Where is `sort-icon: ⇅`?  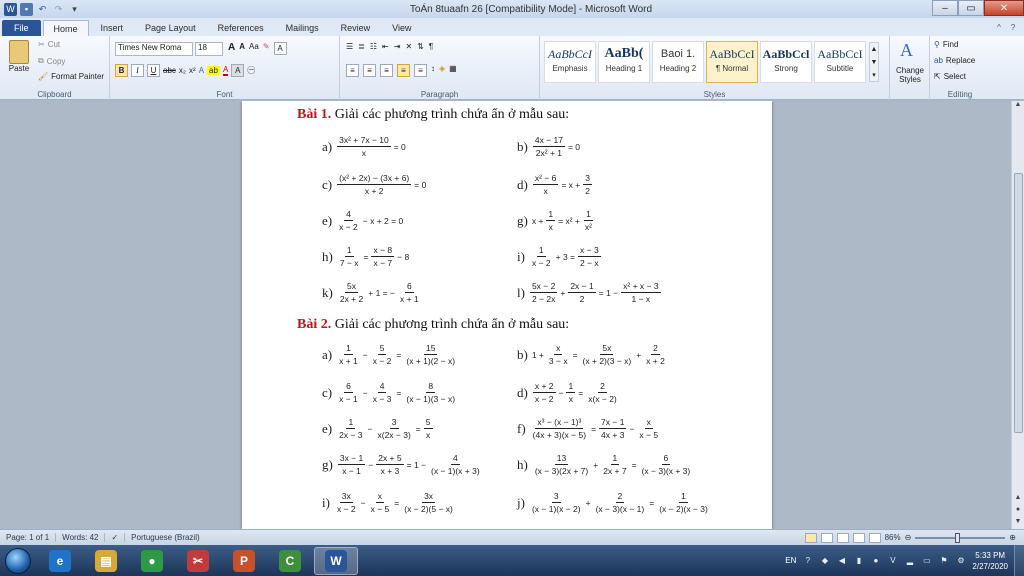 sort-icon: ⇅ is located at coordinates (420, 46).